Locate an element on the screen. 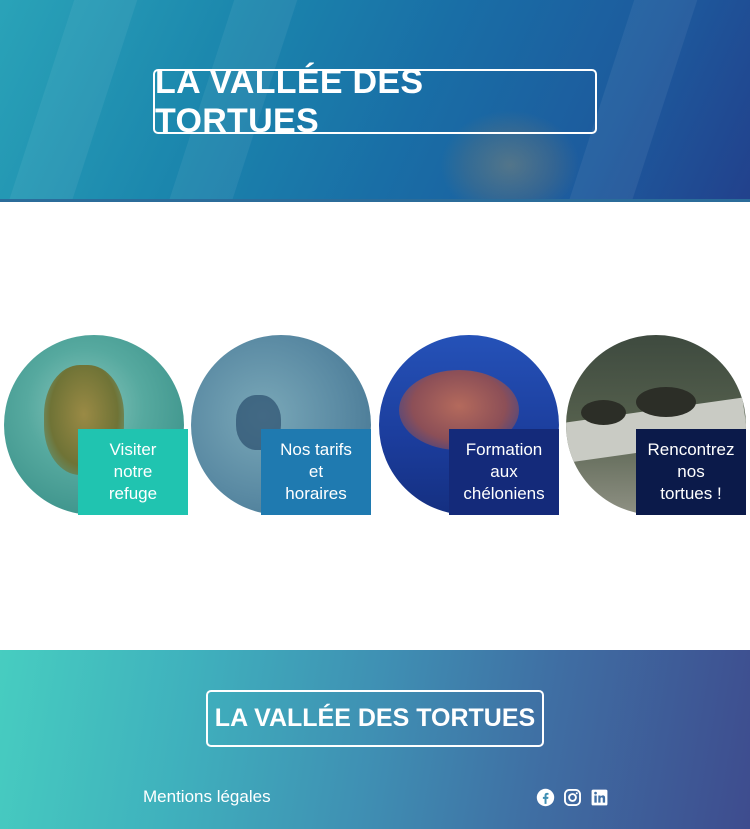 This screenshot has height=829, width=750. instagram-icon is located at coordinates (572, 797).